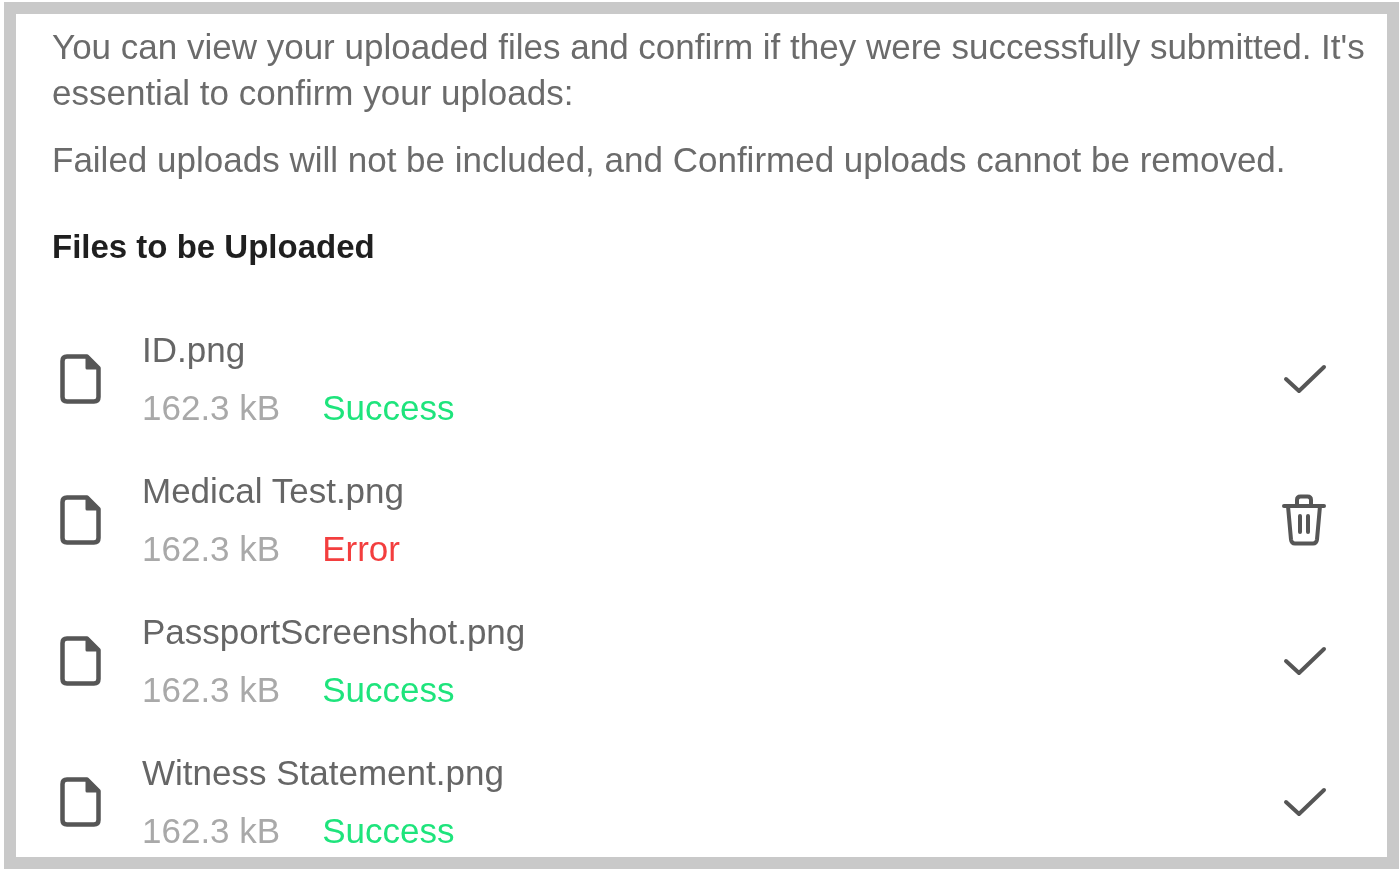 The height and width of the screenshot is (869, 1399). I want to click on delete-button, so click(1304, 520).